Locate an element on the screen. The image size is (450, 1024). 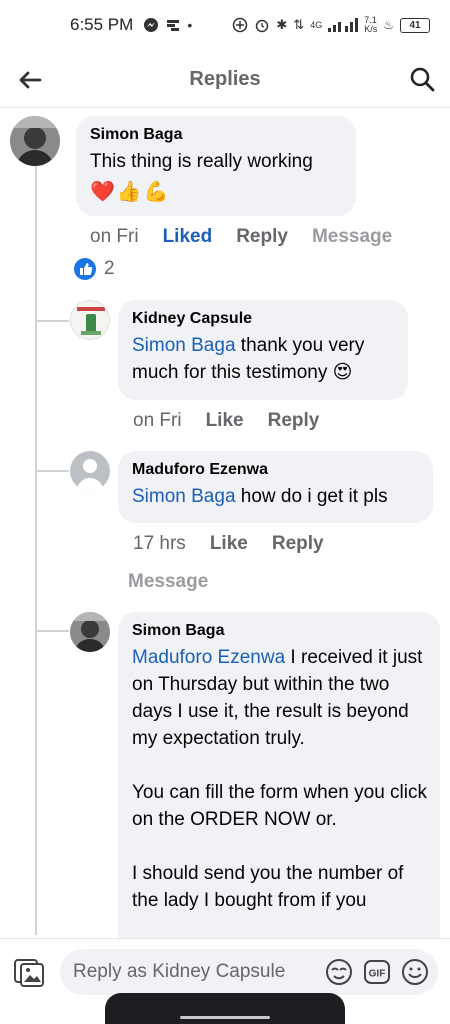
bluetooth-icon: ✱ is located at coordinates (282, 24).